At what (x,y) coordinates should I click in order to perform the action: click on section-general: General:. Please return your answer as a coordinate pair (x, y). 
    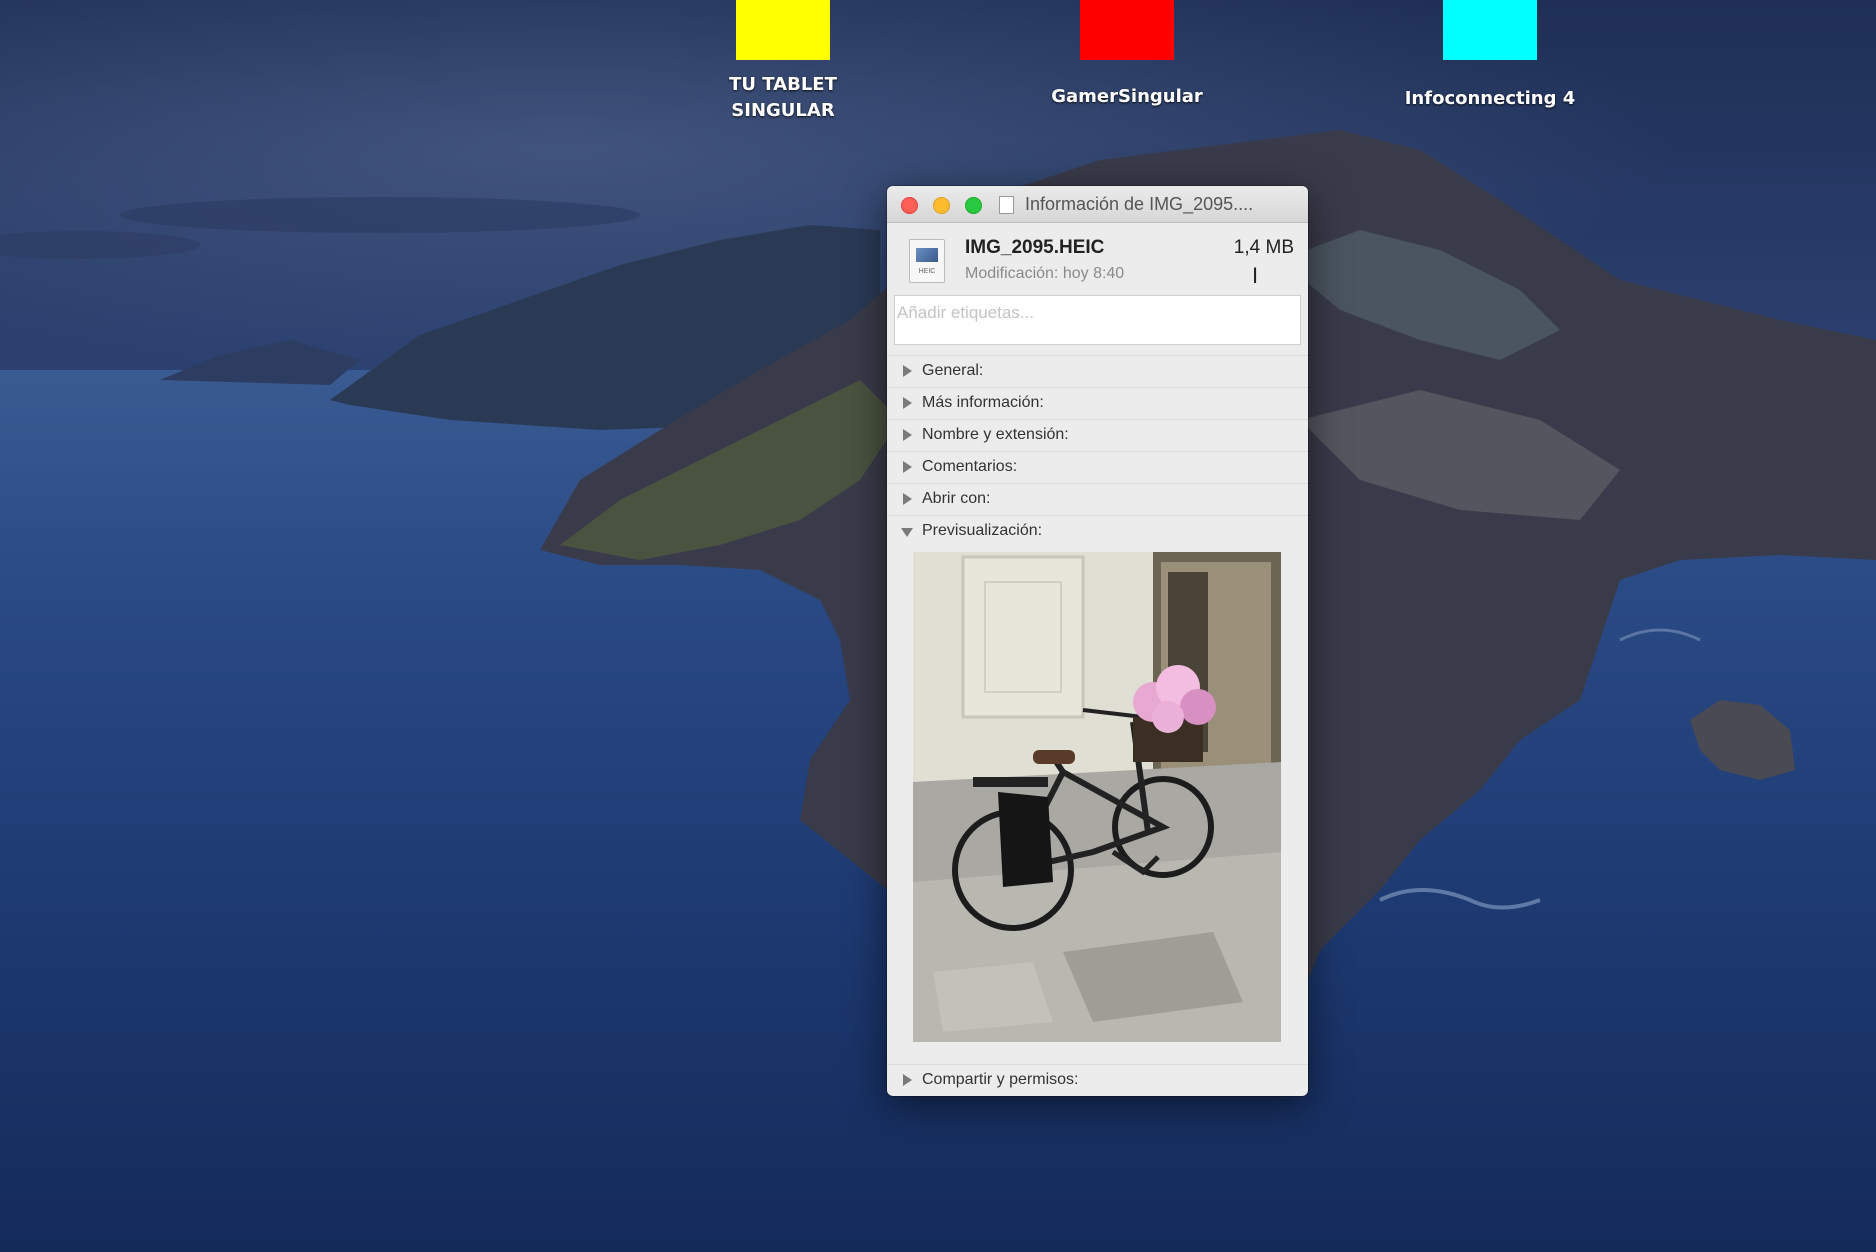
    Looking at the image, I should click on (1097, 371).